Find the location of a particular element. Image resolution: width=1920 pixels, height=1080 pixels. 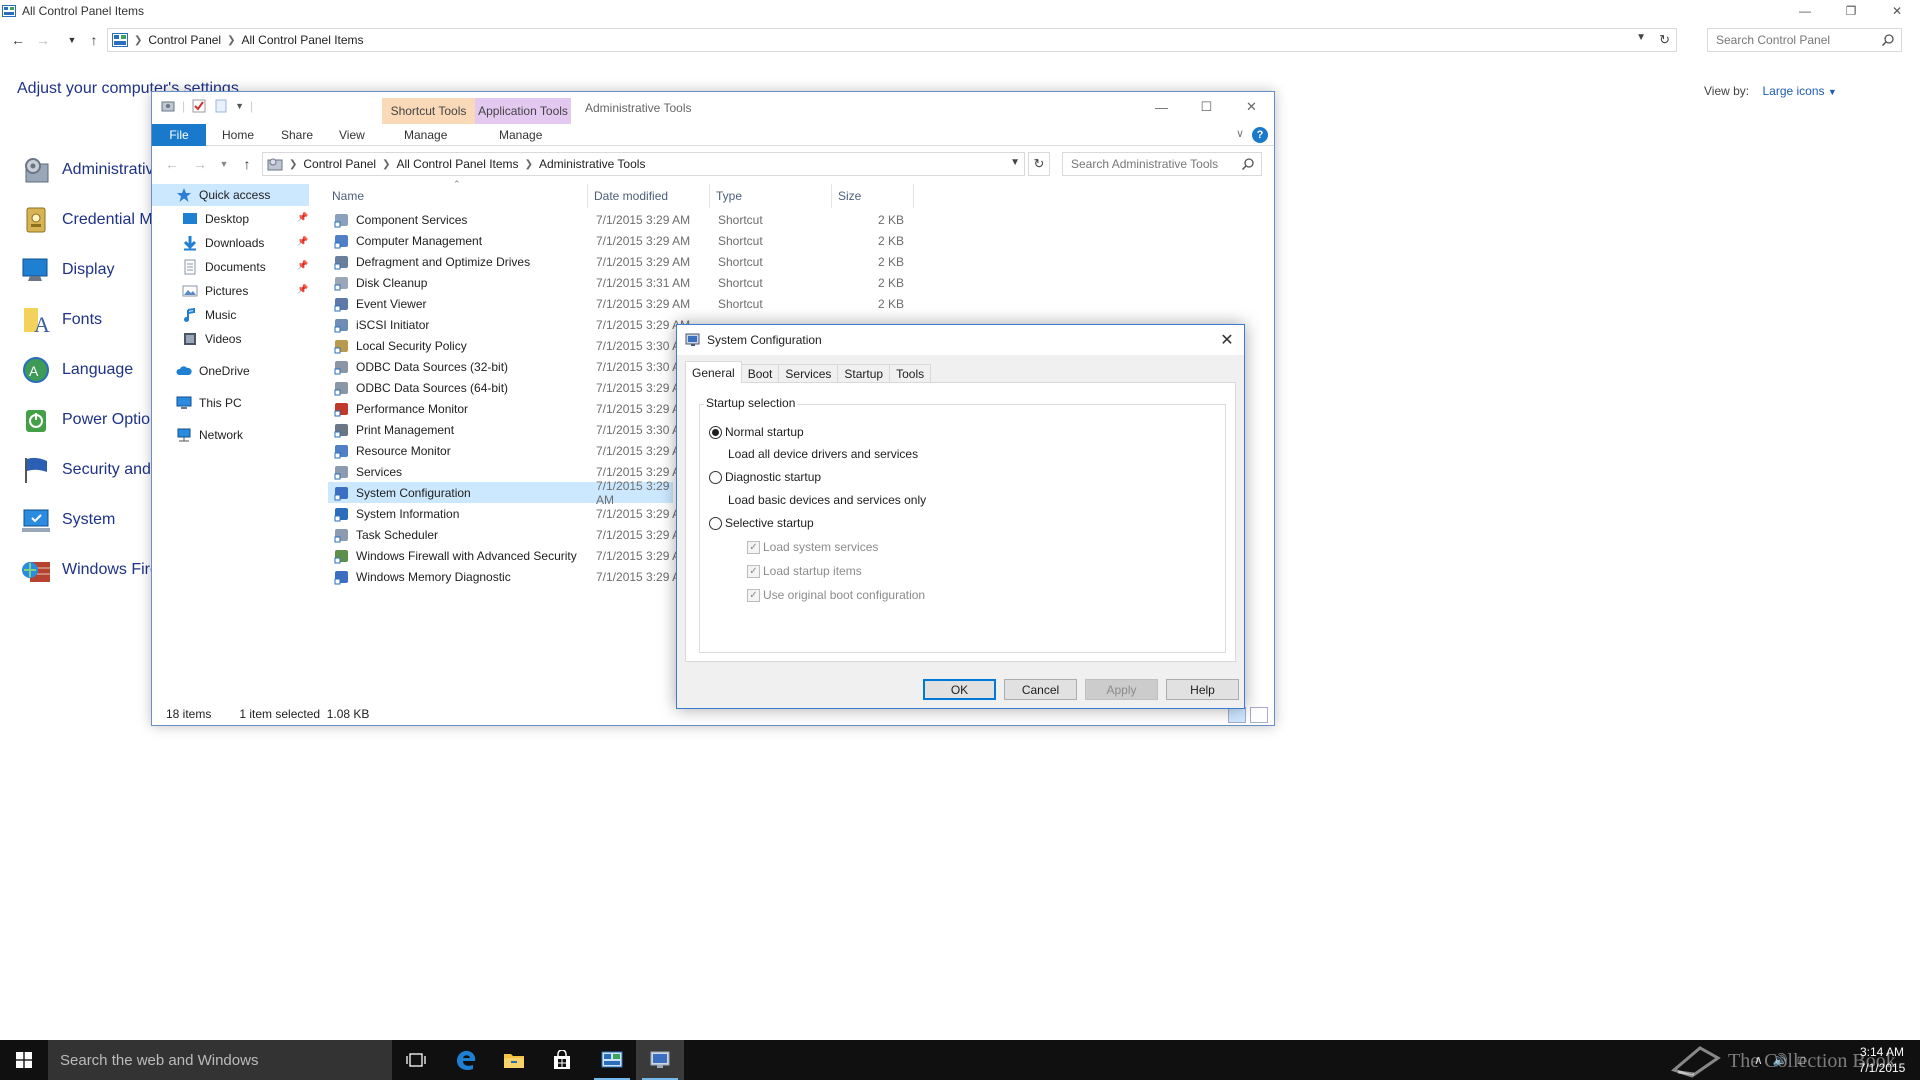

use-original-boot-config-checkbox: ✓ Use original boot configuration is located at coordinates (836, 595).